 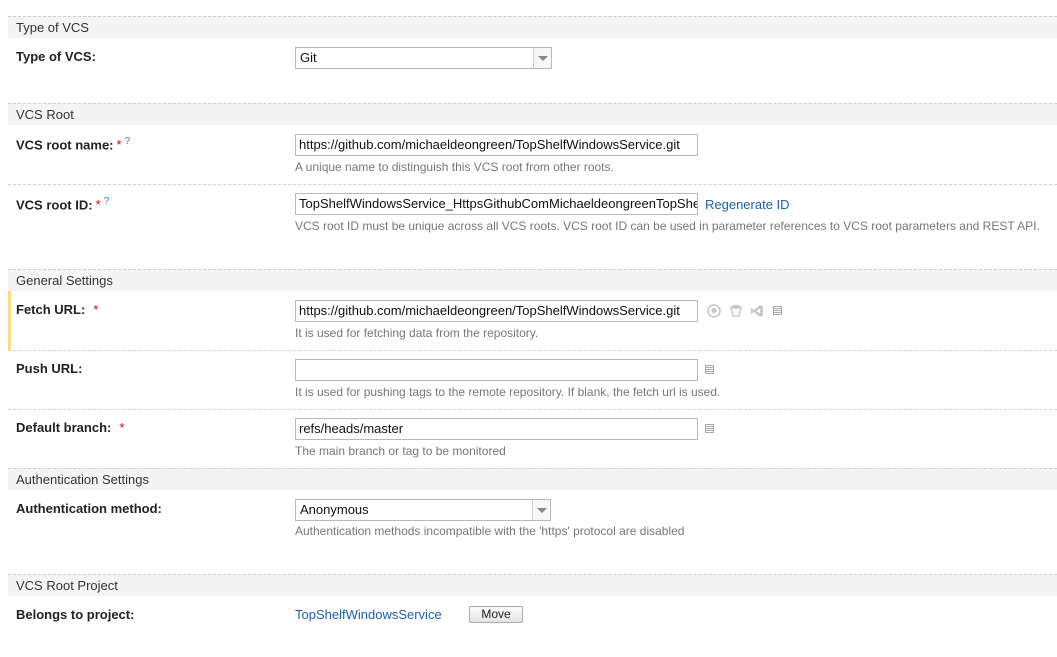 I want to click on auth-method-label: Authentication method:, so click(x=89, y=508).